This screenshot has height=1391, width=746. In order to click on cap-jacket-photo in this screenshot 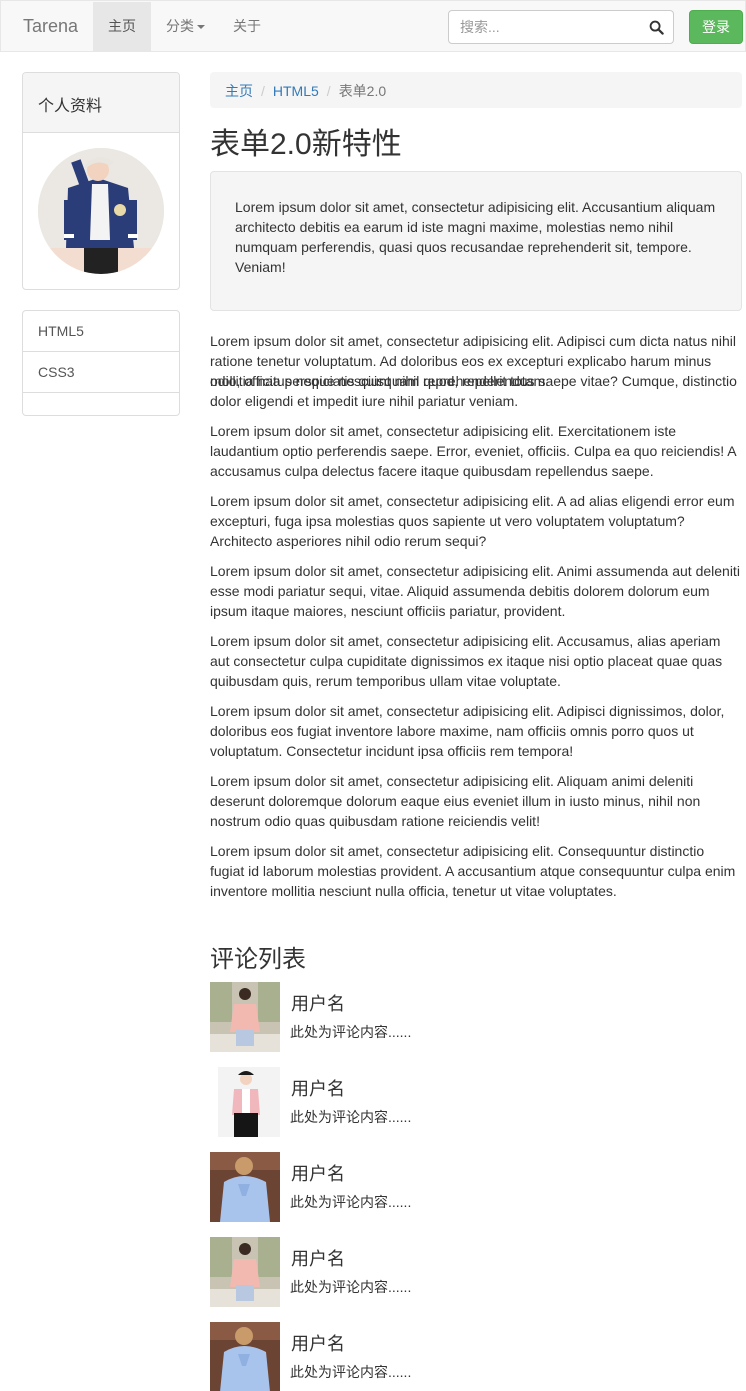, I will do `click(245, 1102)`.